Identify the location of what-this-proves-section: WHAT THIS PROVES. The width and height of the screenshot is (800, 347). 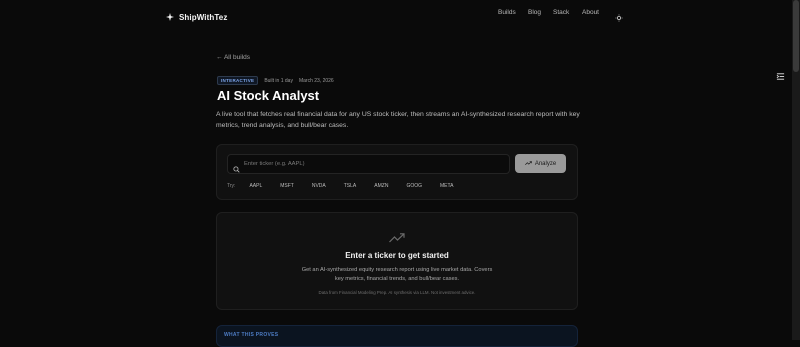
(397, 336).